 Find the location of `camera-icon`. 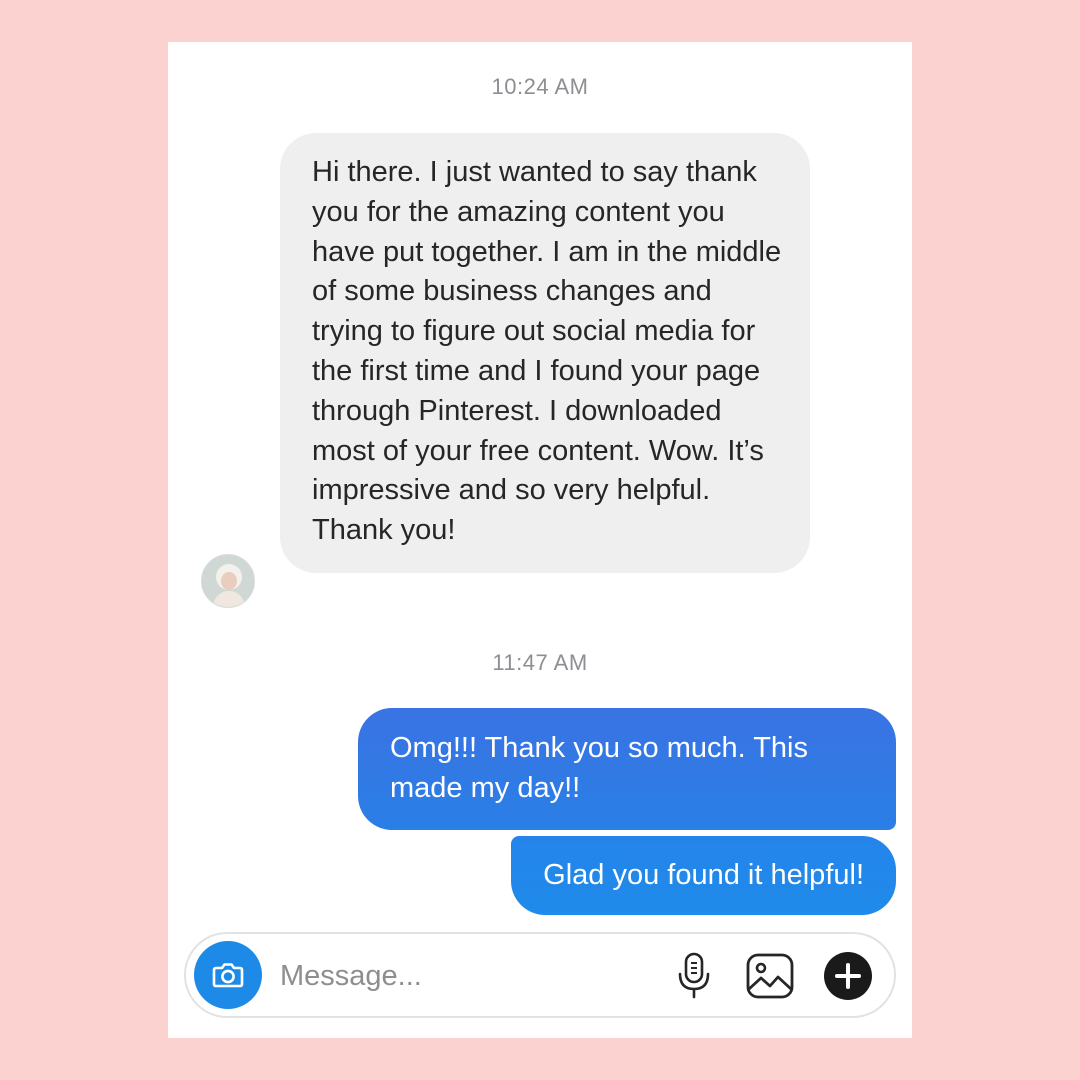

camera-icon is located at coordinates (228, 975).